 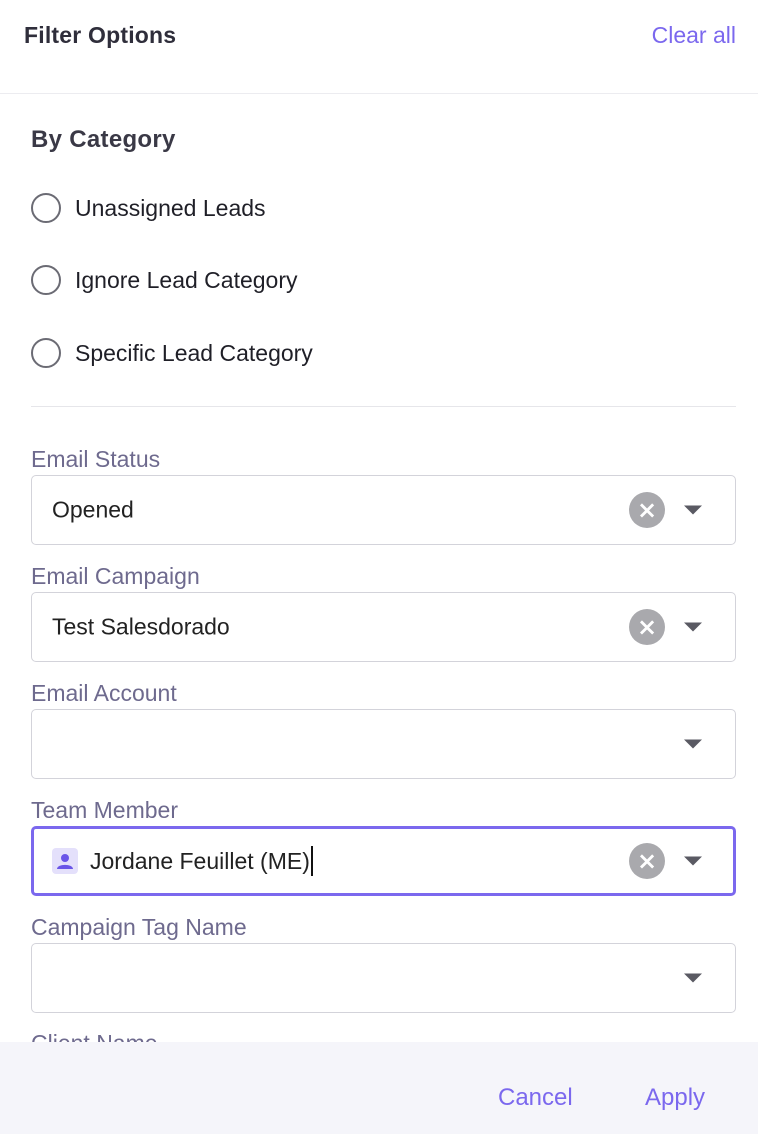 What do you see at coordinates (379, 1088) in the screenshot?
I see `filter-footer: Cancel Apply` at bounding box center [379, 1088].